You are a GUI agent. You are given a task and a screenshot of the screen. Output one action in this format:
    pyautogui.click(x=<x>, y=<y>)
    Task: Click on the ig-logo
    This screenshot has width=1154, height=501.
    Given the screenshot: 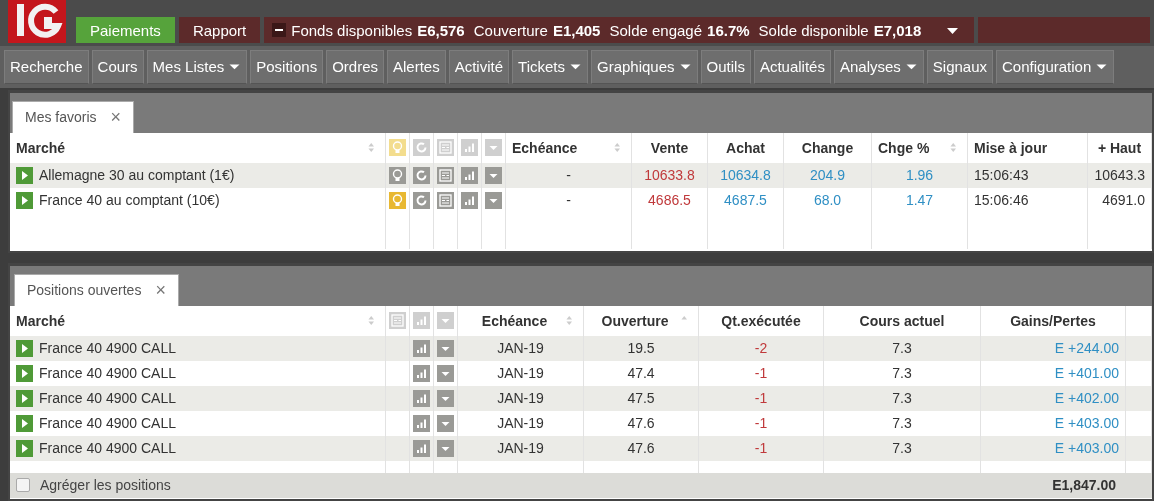 What is the action you would take?
    pyautogui.click(x=37, y=21)
    